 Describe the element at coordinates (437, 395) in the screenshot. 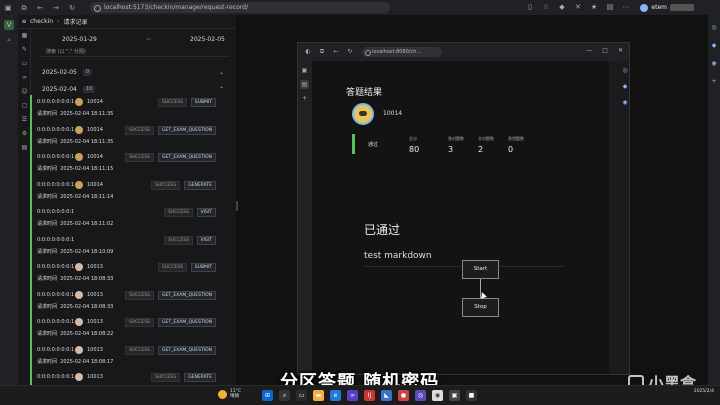

I see `chrome-icon: ◉` at that location.